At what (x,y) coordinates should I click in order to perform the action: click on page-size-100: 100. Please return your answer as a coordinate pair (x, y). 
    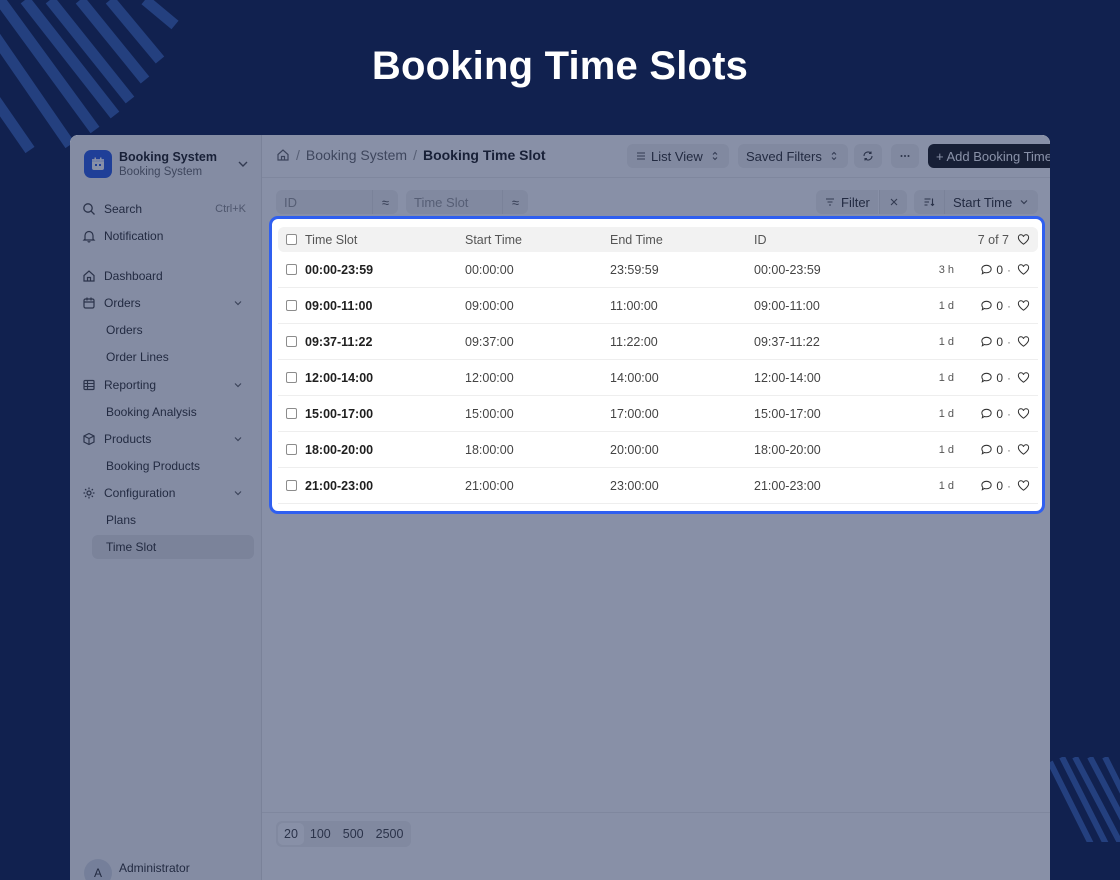
    Looking at the image, I should click on (320, 834).